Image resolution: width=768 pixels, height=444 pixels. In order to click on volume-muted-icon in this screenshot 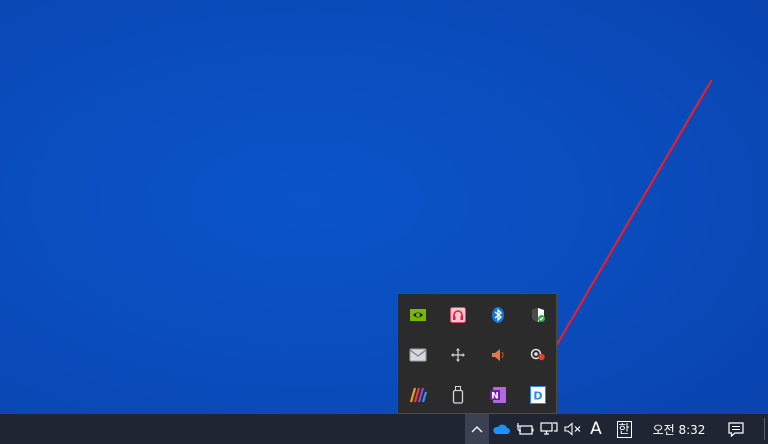, I will do `click(573, 429)`.